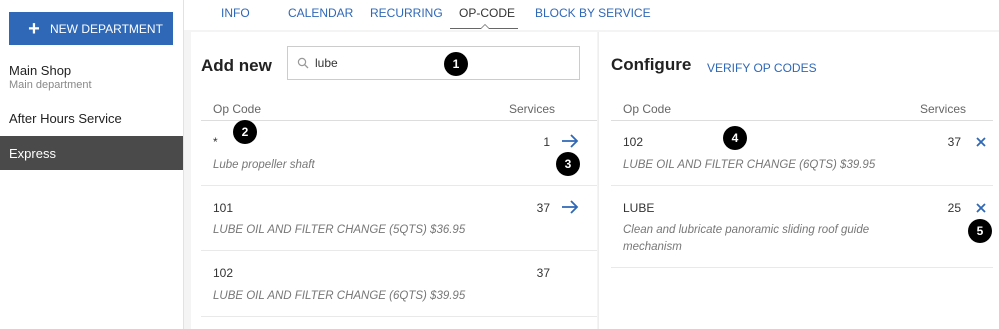  Describe the element at coordinates (651, 64) in the screenshot. I see `configure-heading: Configure` at that location.